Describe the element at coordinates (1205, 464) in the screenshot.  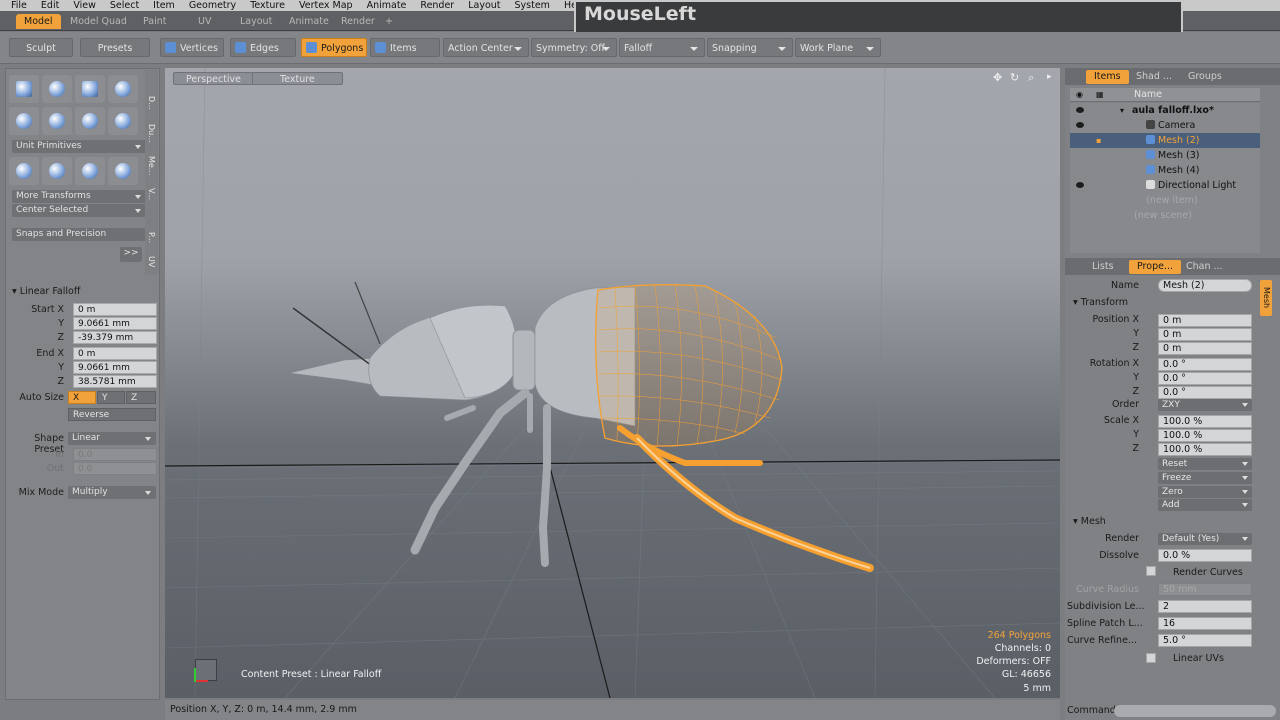
I see `reset-dropdown: Reset` at that location.